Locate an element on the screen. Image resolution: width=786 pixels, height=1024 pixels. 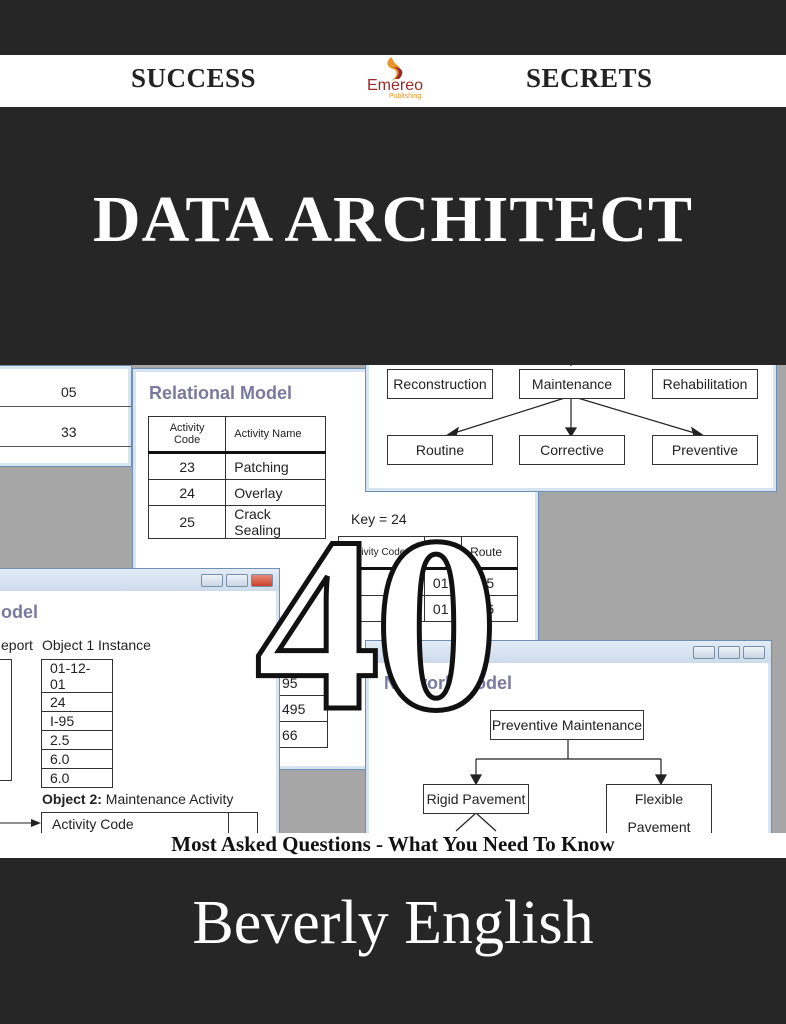
instance-label: Object 1 Instance is located at coordinates (96, 645).